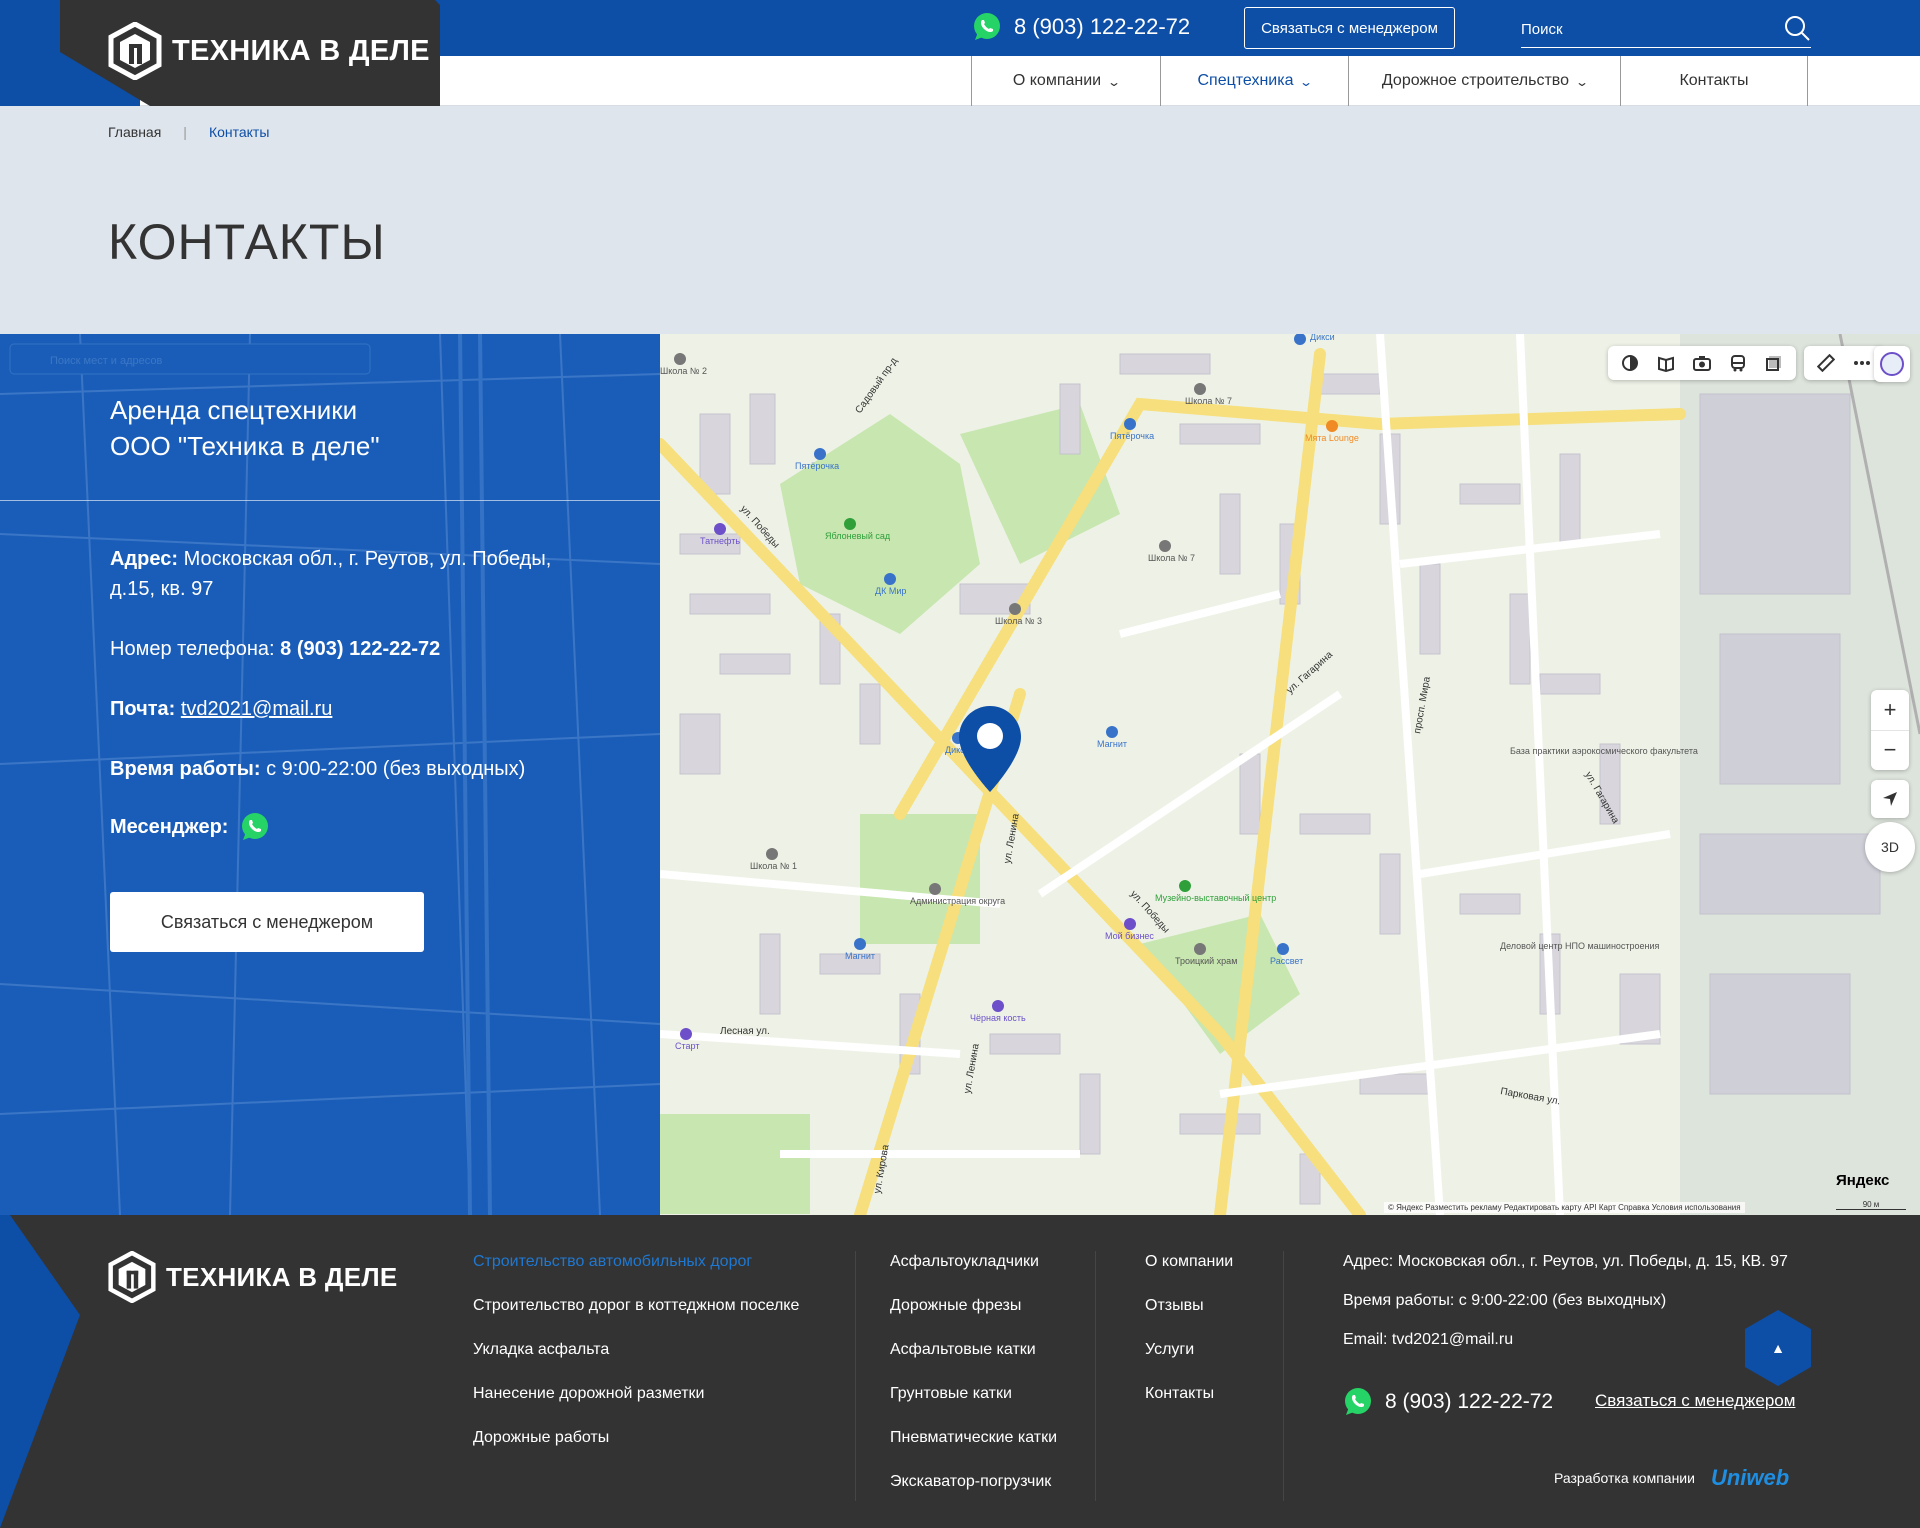 The image size is (1920, 1528). I want to click on location-pin-icon, so click(990, 749).